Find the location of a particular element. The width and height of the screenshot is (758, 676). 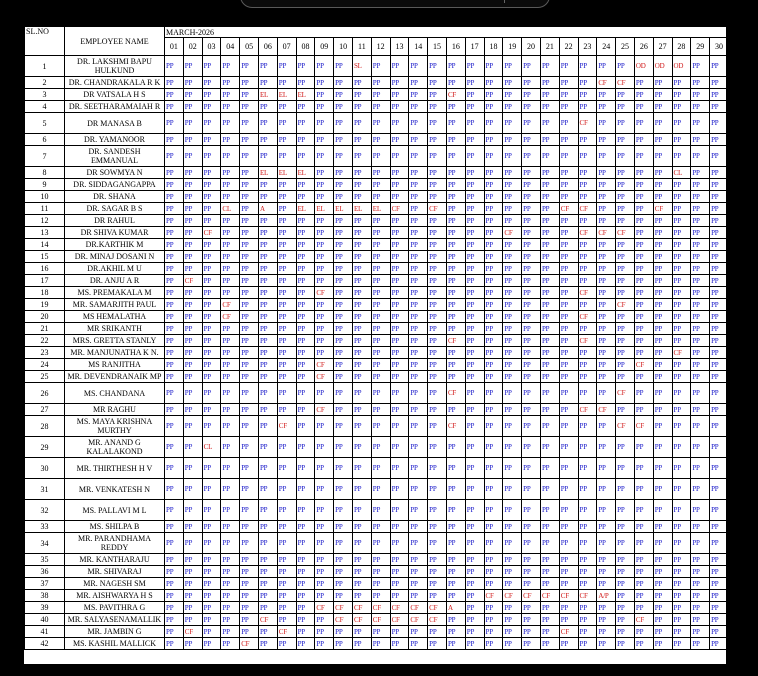

sl-no-cell: 12 is located at coordinates (44, 220).